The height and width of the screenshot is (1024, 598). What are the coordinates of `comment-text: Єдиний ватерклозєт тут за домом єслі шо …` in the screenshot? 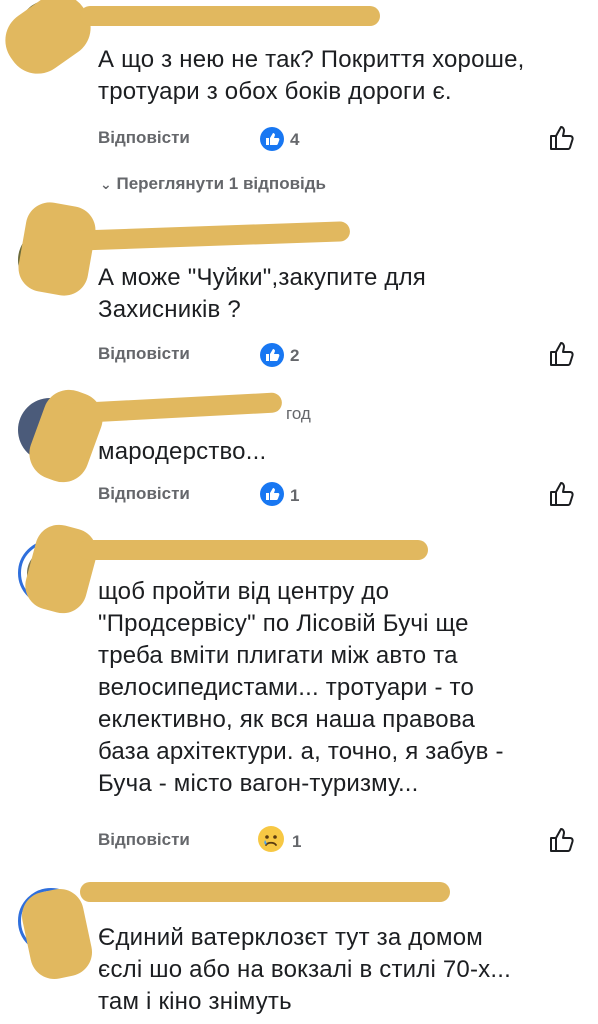 It's located at (304, 969).